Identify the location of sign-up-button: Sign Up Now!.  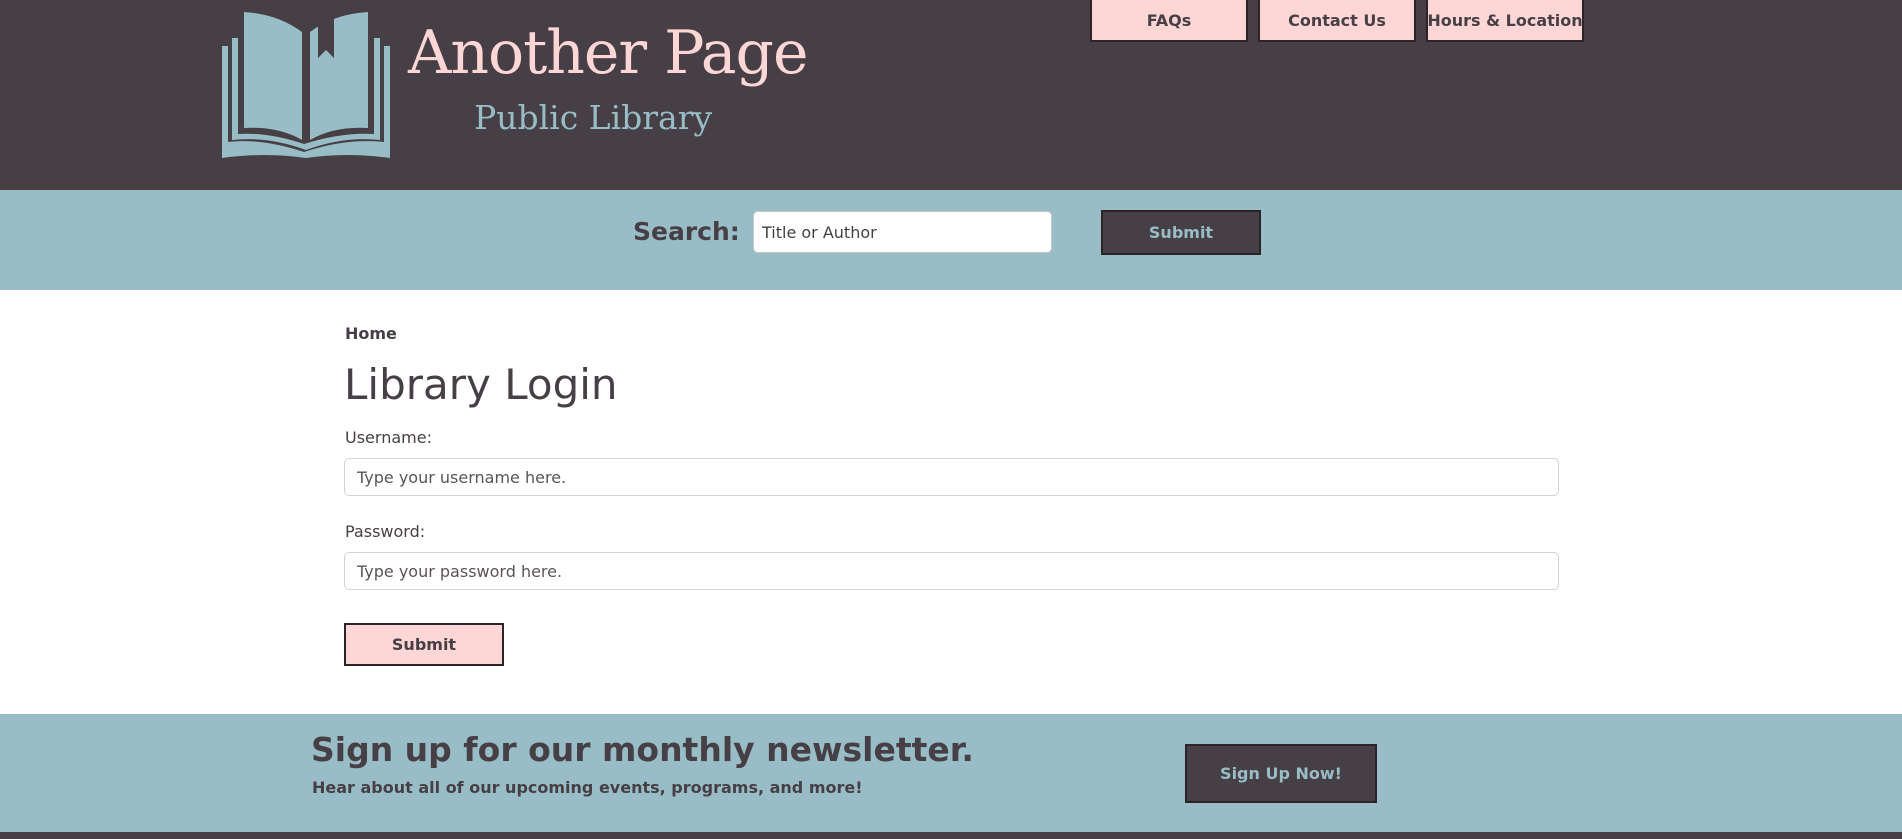
(1281, 773).